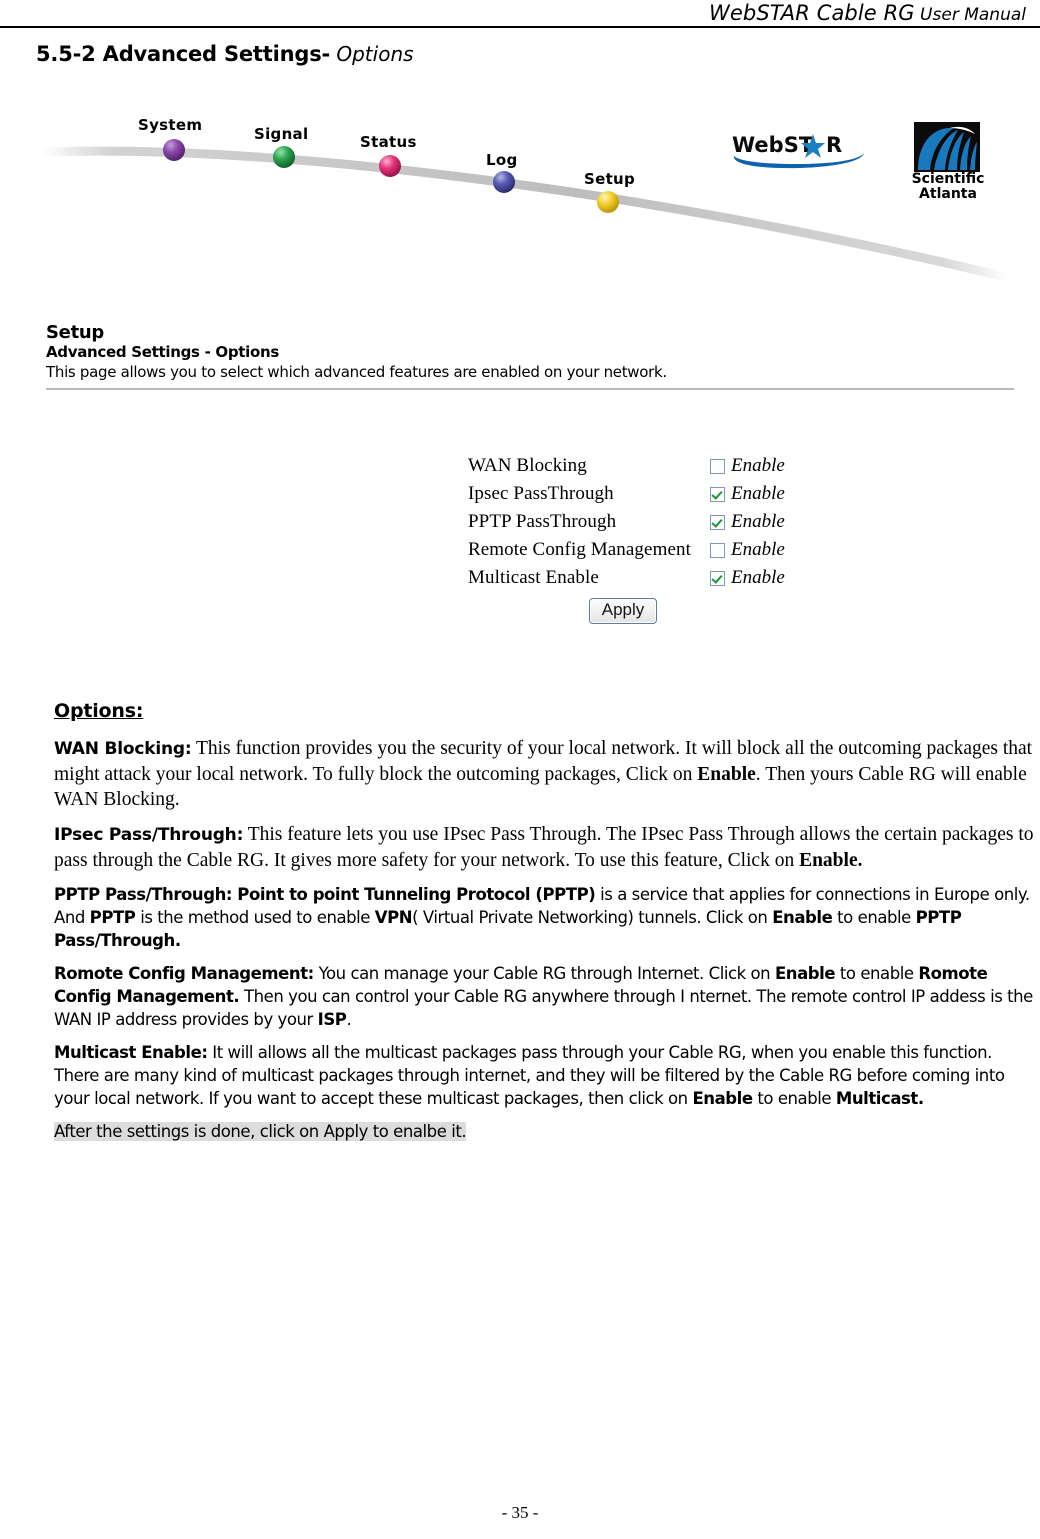  I want to click on nav-label-log: Log, so click(502, 160).